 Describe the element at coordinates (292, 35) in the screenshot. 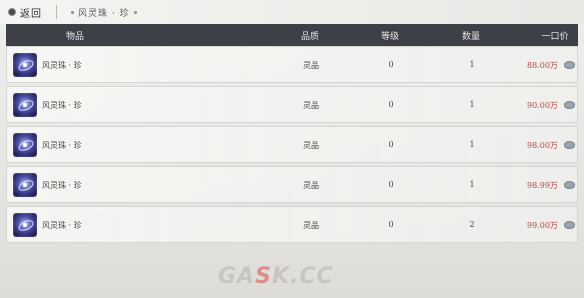

I see `table-header: 物品 品质 等级 数量 一口价` at that location.